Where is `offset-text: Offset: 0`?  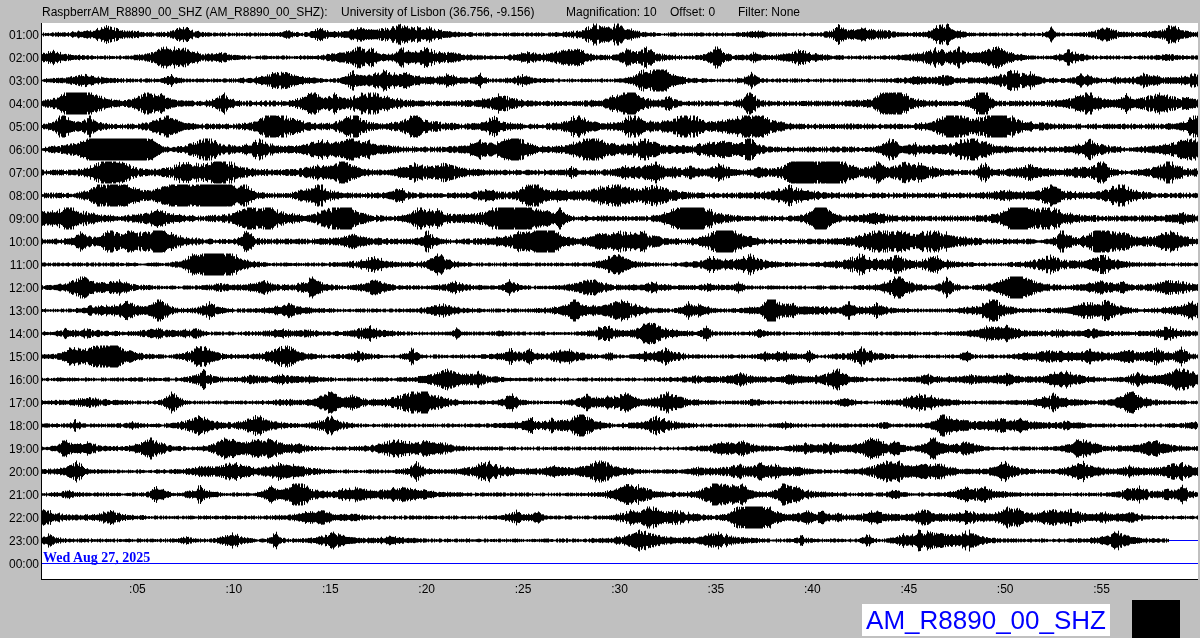
offset-text: Offset: 0 is located at coordinates (693, 12).